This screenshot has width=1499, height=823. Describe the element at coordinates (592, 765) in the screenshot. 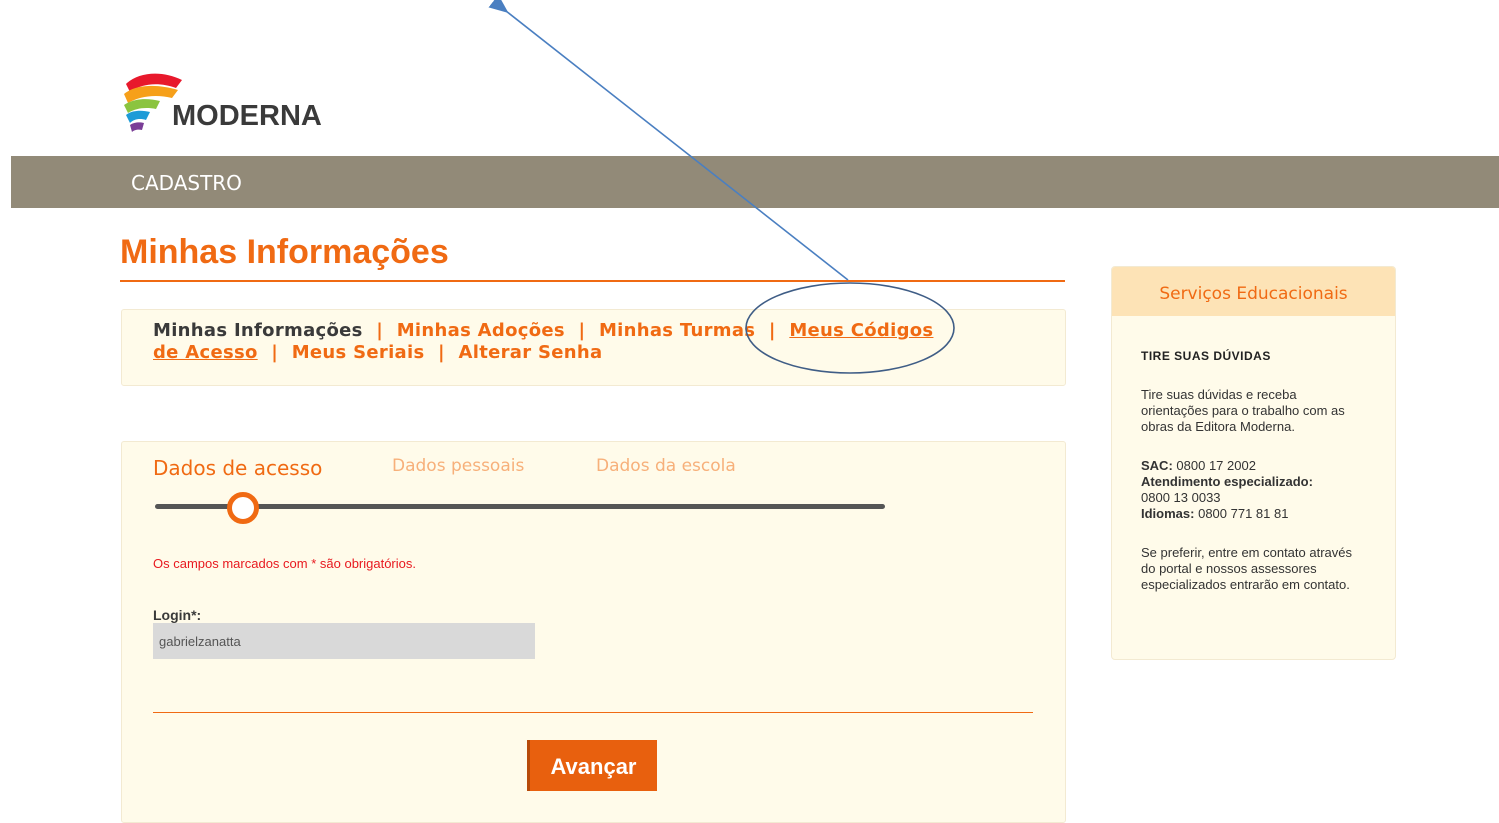

I see `advance-button: Avançar` at that location.